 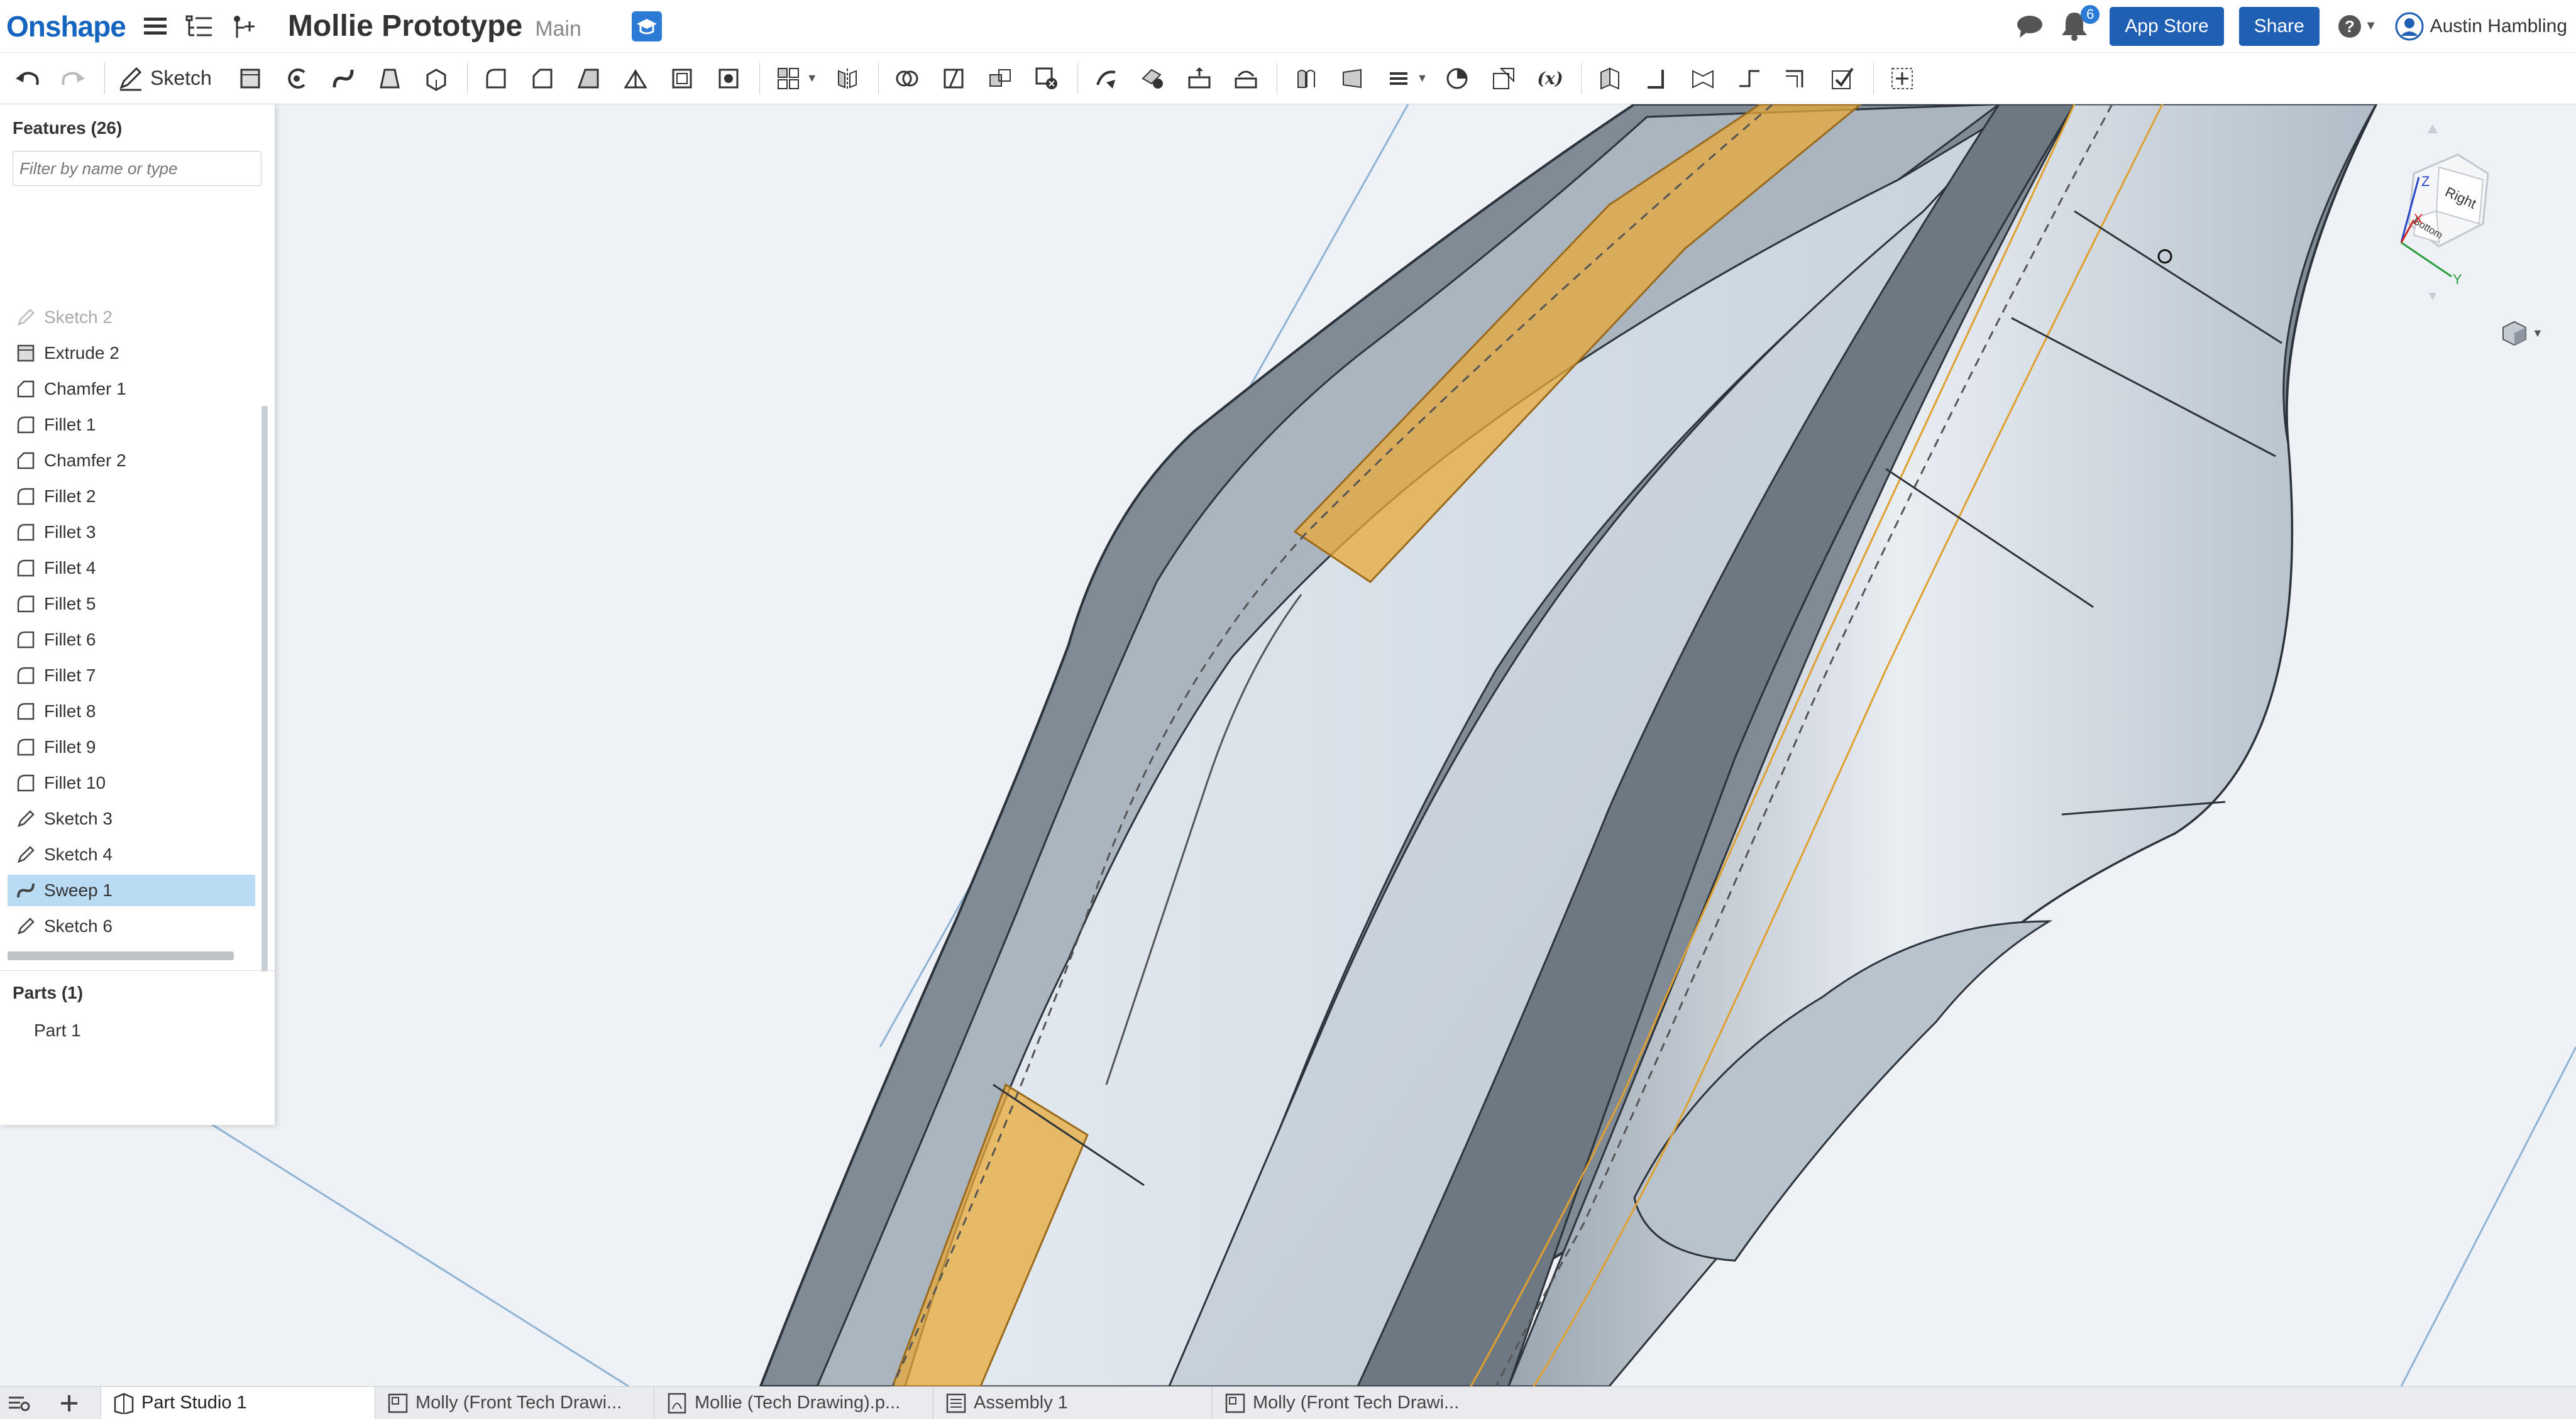 What do you see at coordinates (496, 78) in the screenshot?
I see `fillet-tool-icon` at bounding box center [496, 78].